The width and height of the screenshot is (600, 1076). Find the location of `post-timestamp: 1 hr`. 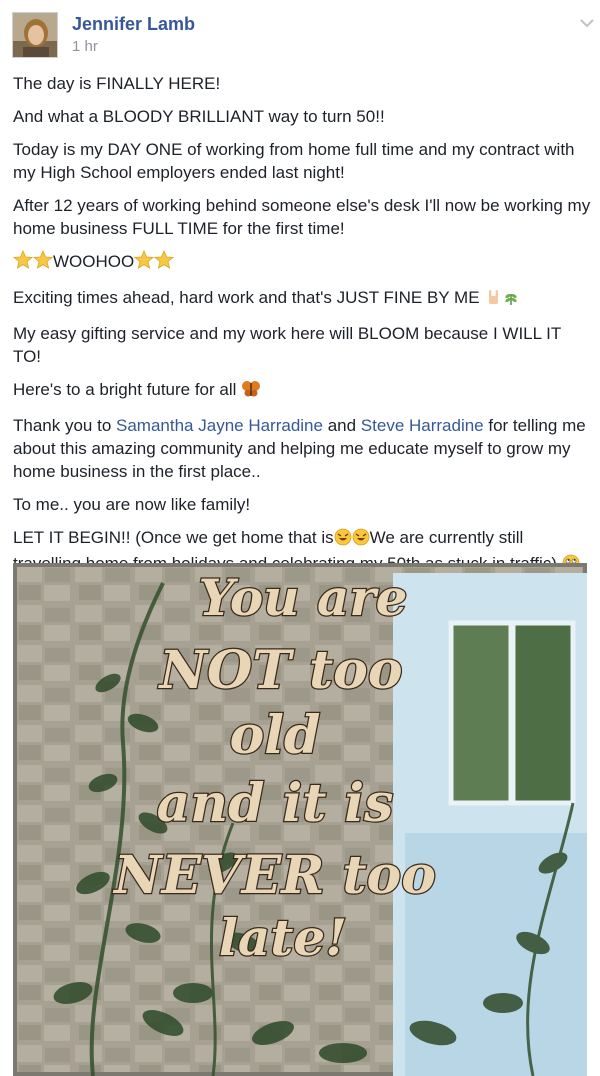

post-timestamp: 1 hr is located at coordinates (85, 46).